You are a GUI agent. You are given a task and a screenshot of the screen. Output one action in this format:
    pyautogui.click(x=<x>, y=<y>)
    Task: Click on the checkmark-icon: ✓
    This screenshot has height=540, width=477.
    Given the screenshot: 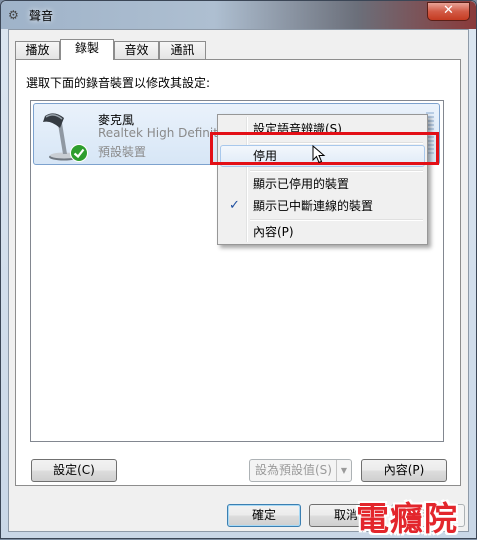 What is the action you would take?
    pyautogui.click(x=234, y=205)
    